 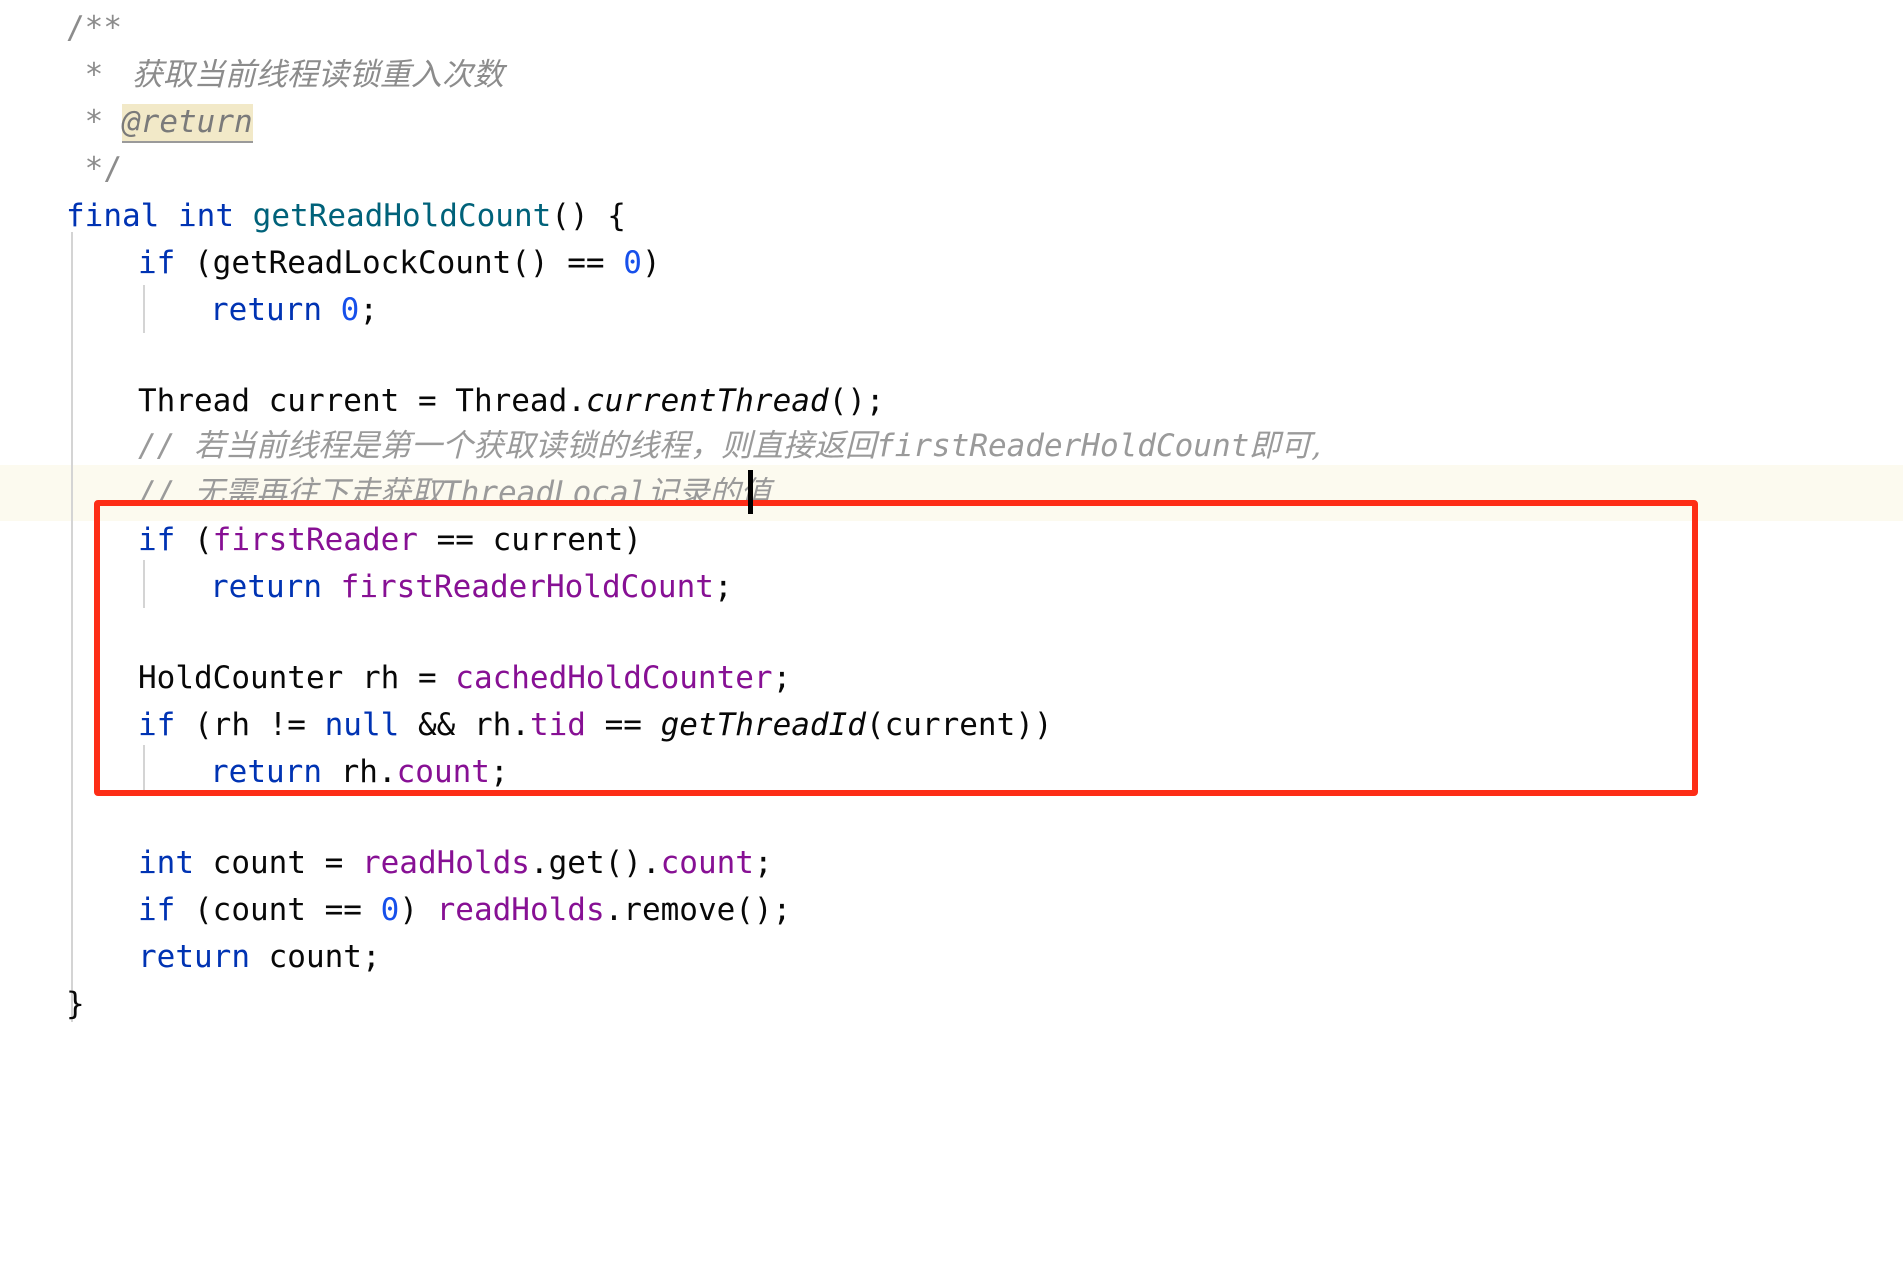 I want to click on token-comment-cn: 即可,, so click(x=1285, y=446).